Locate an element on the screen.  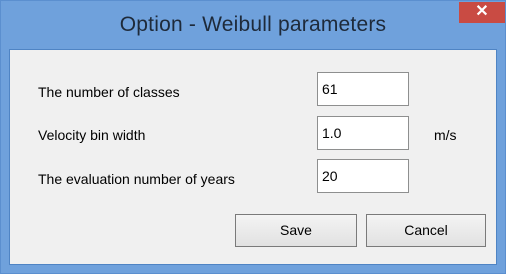
close-icon: ✕ is located at coordinates (482, 11).